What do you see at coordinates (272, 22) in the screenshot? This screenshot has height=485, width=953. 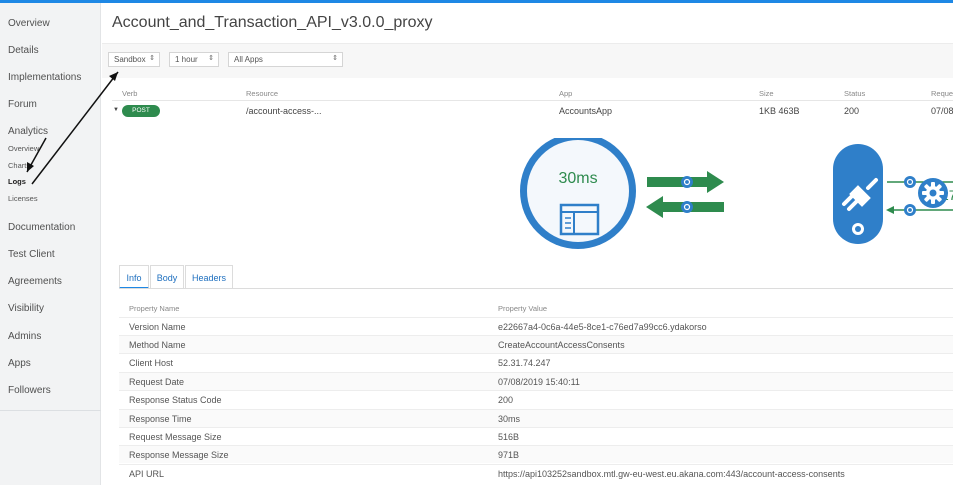 I see `page-title: Account_and_Transaction_API_v3.0.0_proxy` at bounding box center [272, 22].